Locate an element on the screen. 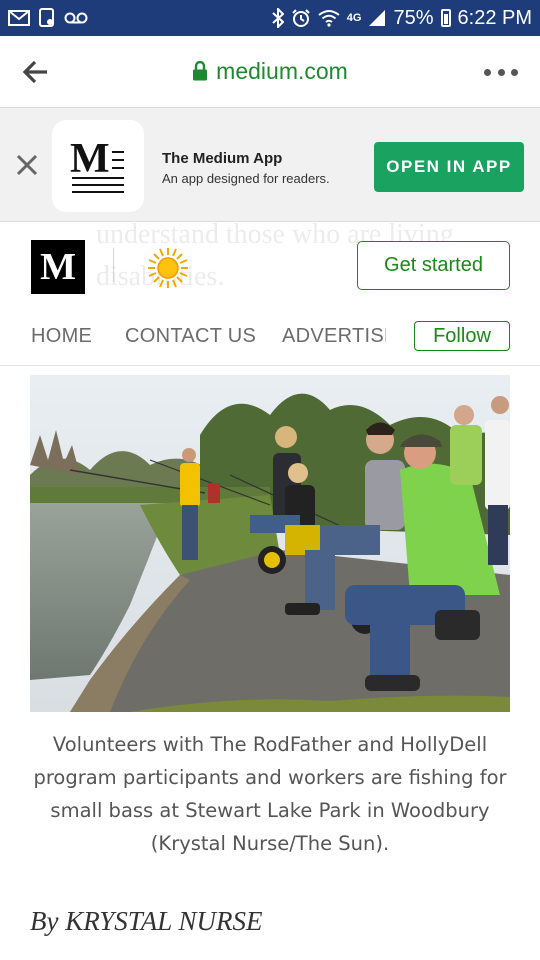 This screenshot has width=540, height=960. logo-divider is located at coordinates (113, 265).